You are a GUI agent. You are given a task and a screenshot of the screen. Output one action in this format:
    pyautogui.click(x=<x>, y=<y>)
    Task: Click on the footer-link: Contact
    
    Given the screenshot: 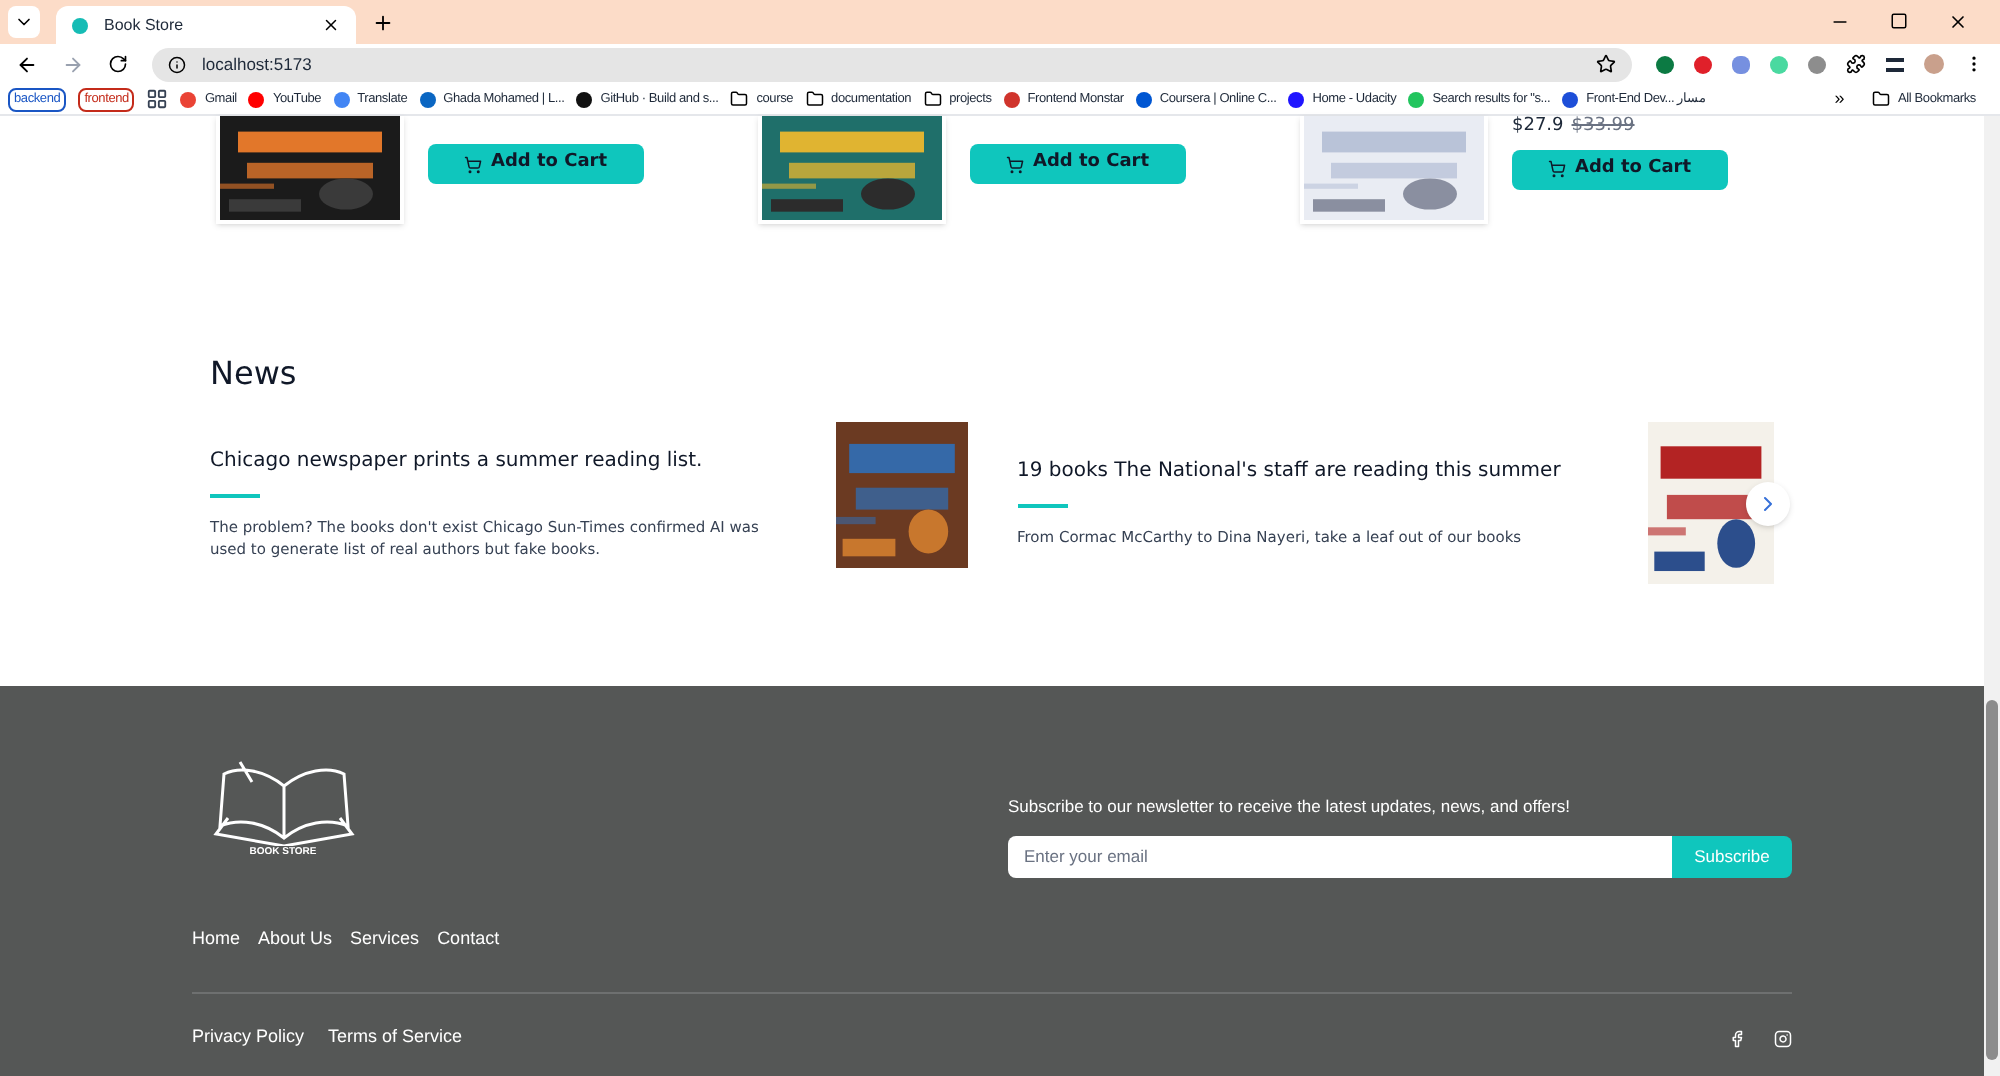 What is the action you would take?
    pyautogui.click(x=468, y=939)
    